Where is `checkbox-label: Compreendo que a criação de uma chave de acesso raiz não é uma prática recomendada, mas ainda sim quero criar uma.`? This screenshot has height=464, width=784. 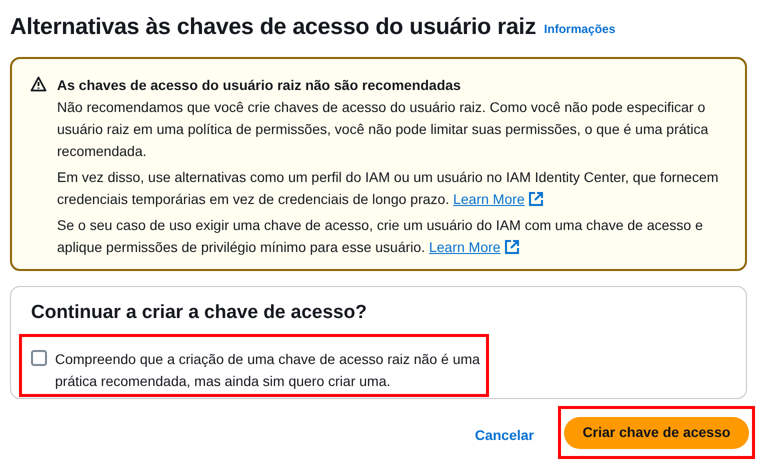
checkbox-label: Compreendo que a criação de uma chave de acesso raiz não é uma prática recomendada, mas ainda sim quero criar uma. is located at coordinates (268, 370).